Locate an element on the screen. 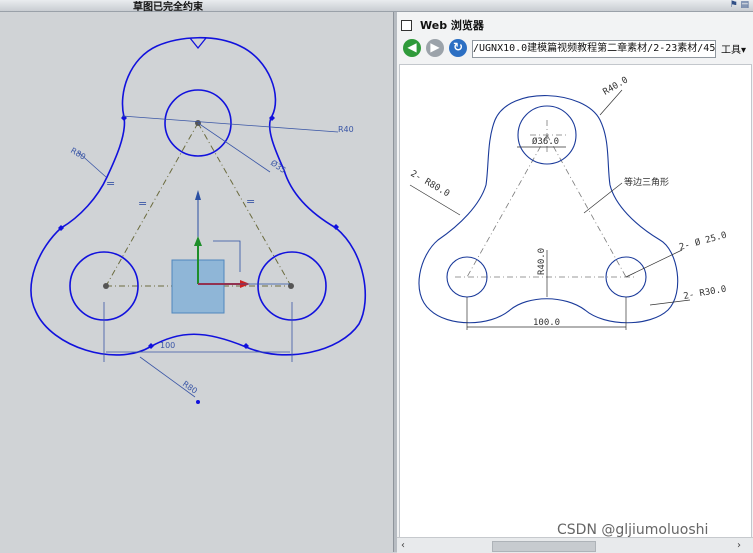  refresh-button: ↻ is located at coordinates (458, 48).